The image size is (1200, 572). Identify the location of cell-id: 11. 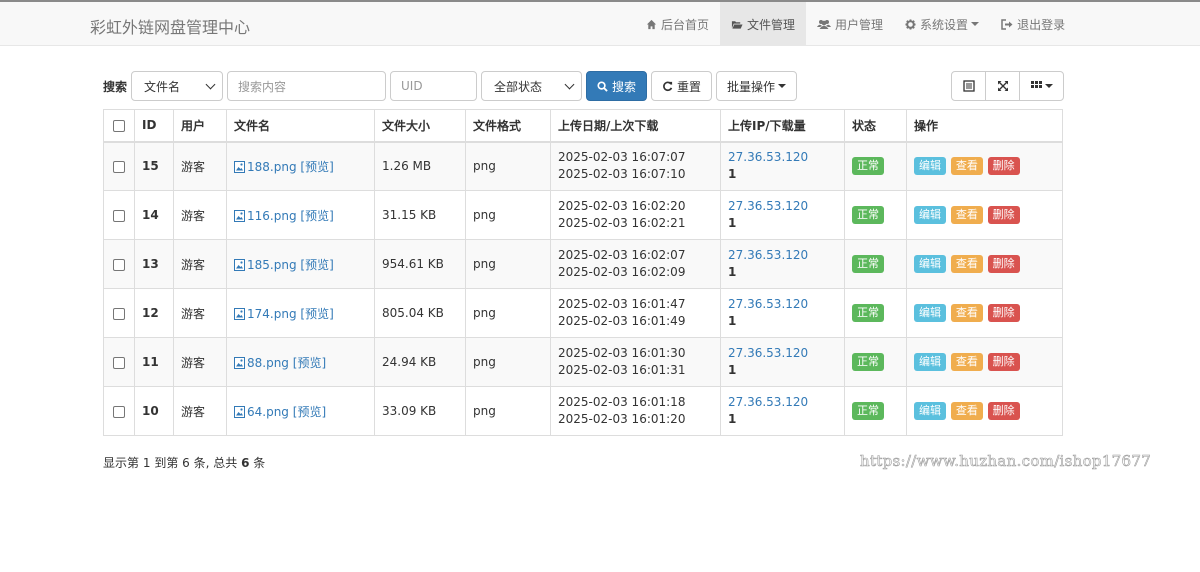
(154, 362).